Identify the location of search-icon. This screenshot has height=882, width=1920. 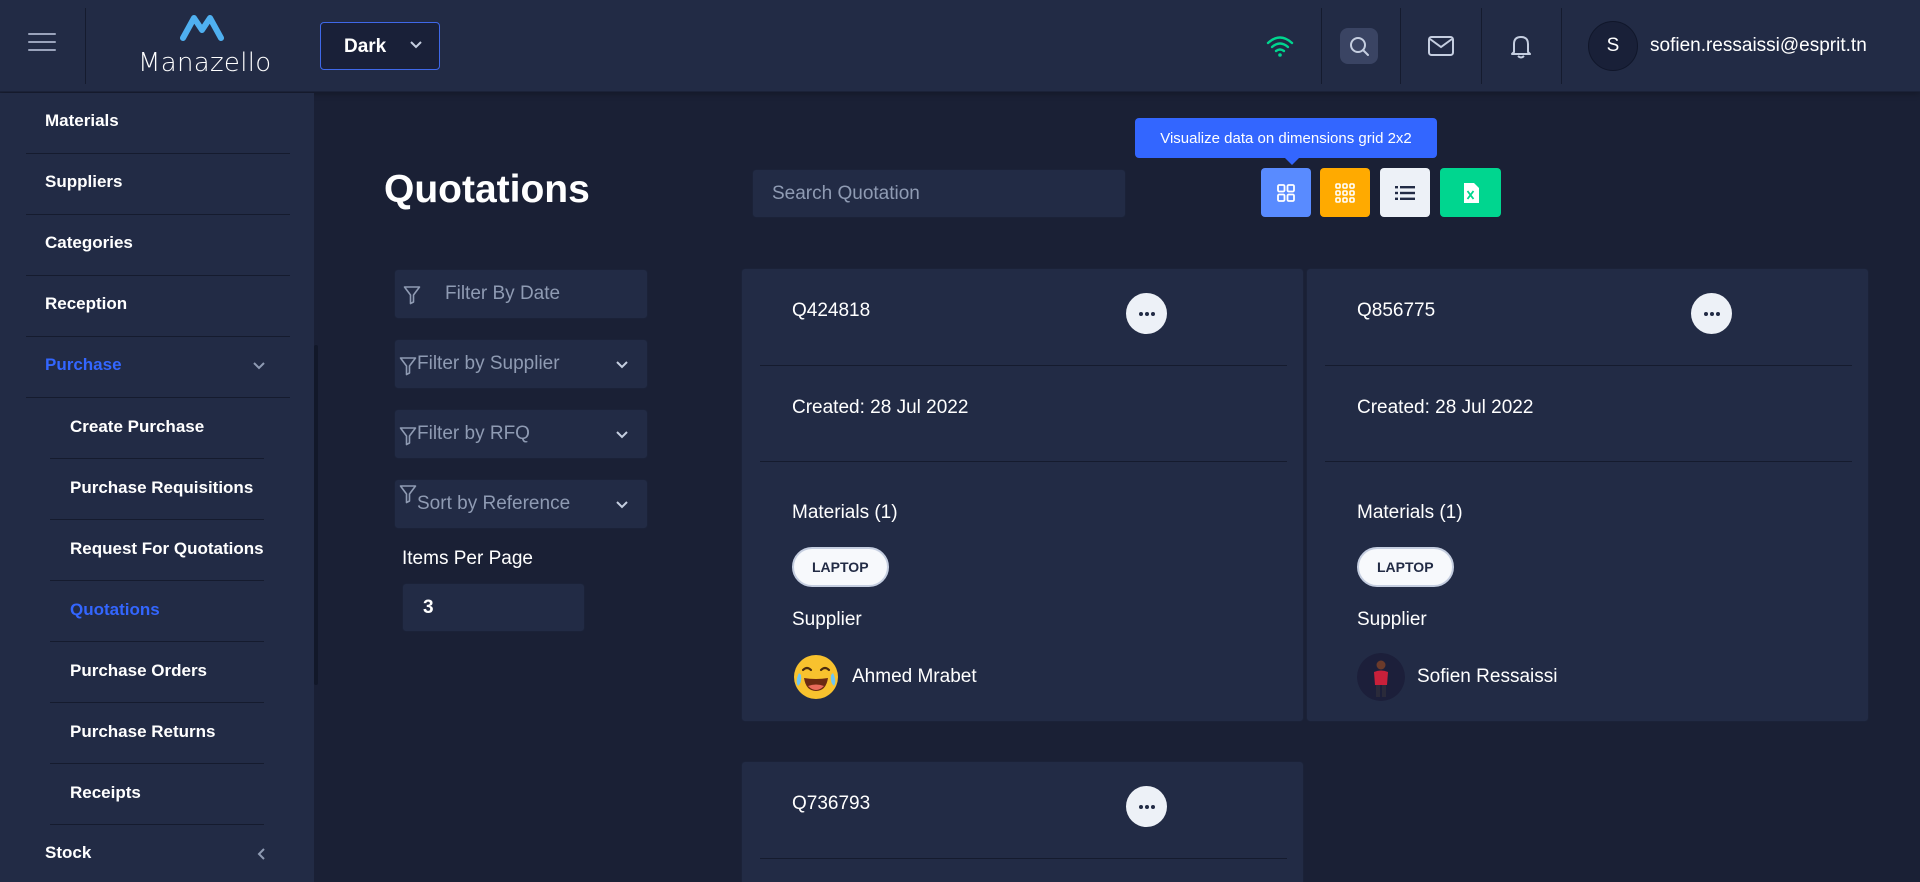
(1359, 46).